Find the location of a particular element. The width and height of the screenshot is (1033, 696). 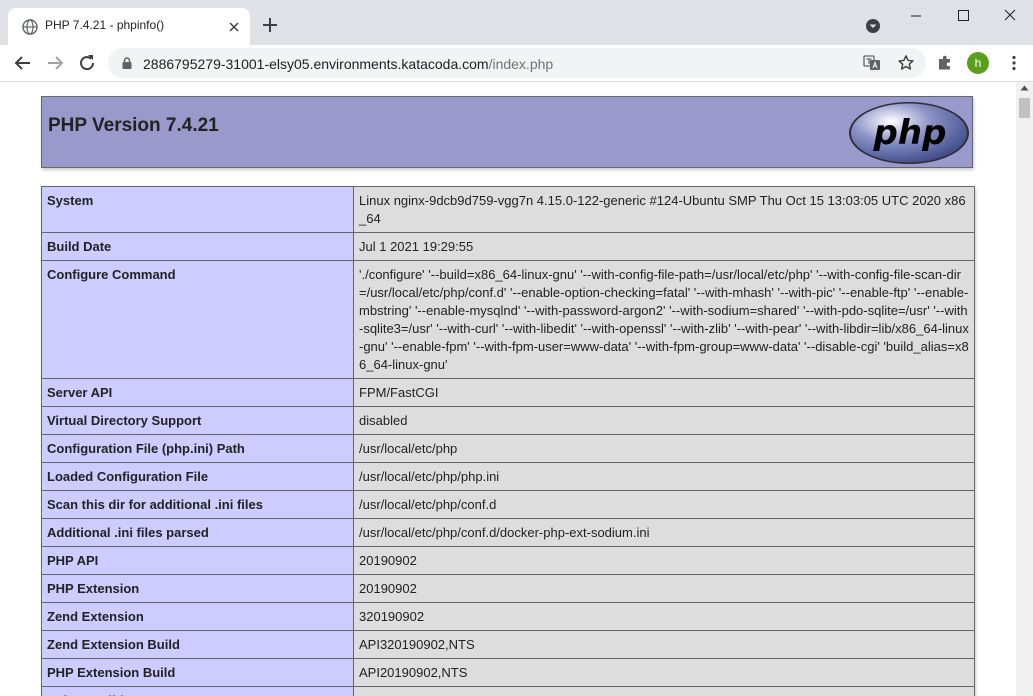

row-label: Build Date is located at coordinates (197, 246).